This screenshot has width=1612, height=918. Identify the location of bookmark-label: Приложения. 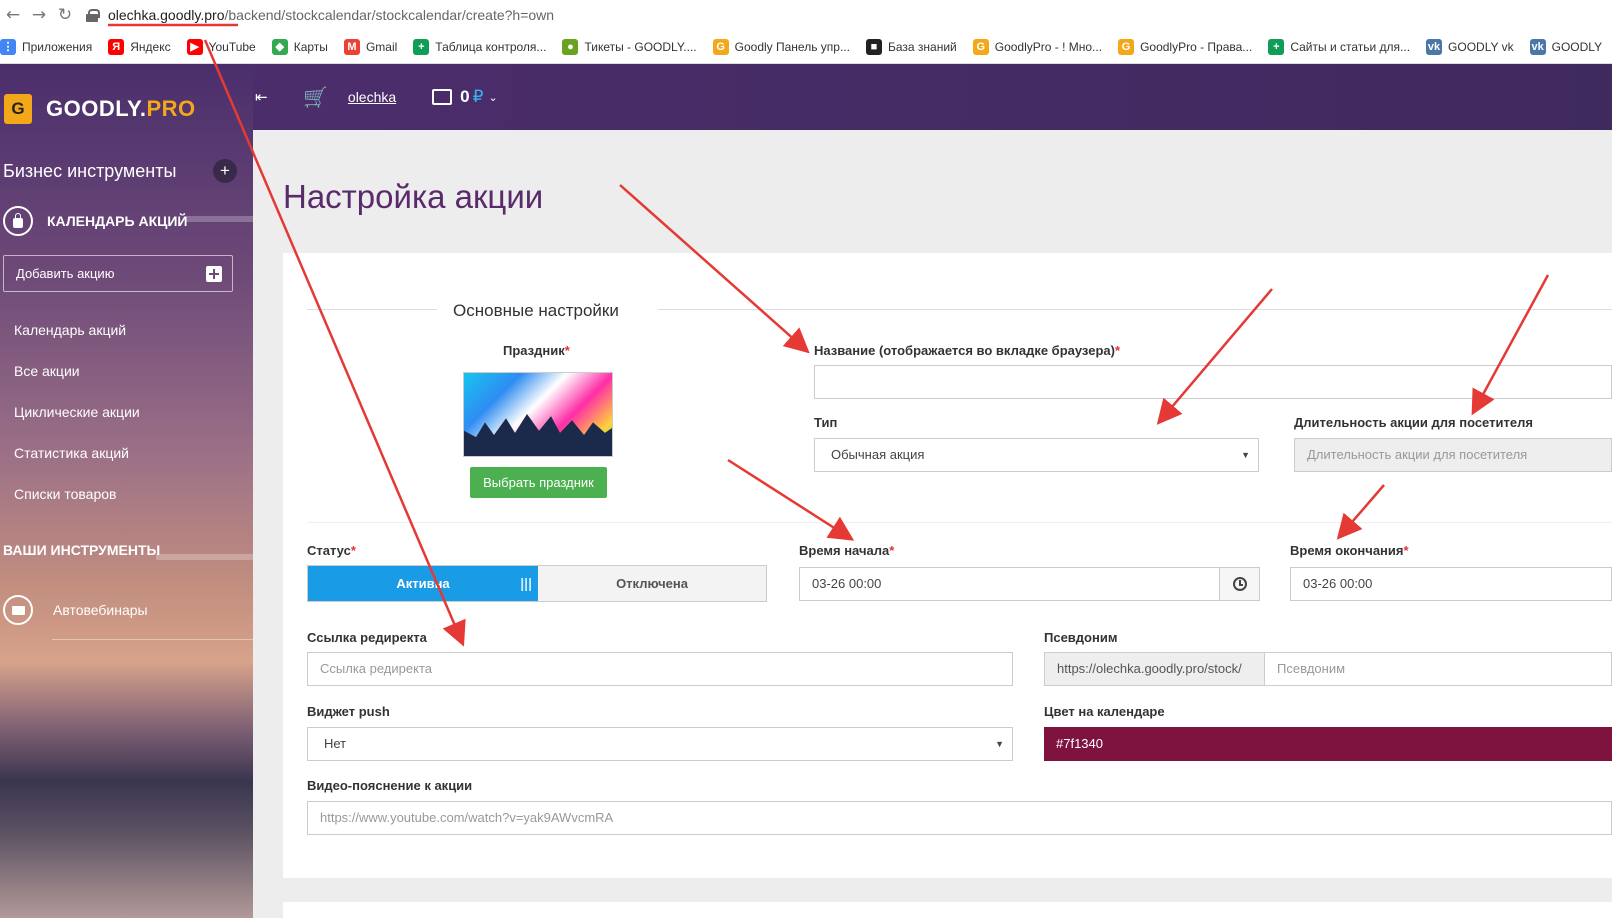
(57, 46).